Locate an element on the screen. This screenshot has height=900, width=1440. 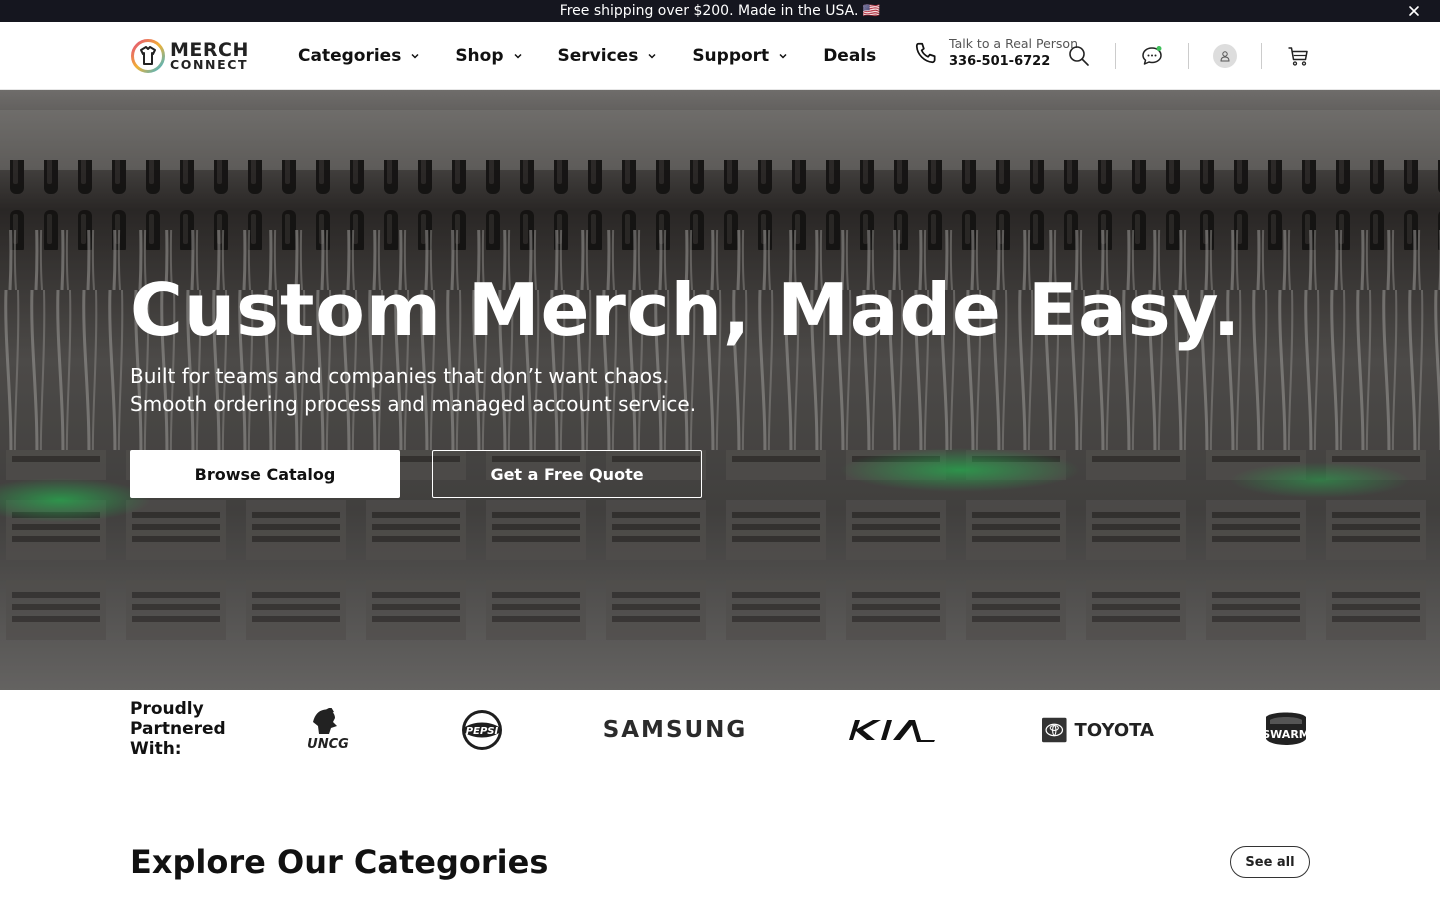
partner-logo-swarm: SWARM is located at coordinates (1286, 730).